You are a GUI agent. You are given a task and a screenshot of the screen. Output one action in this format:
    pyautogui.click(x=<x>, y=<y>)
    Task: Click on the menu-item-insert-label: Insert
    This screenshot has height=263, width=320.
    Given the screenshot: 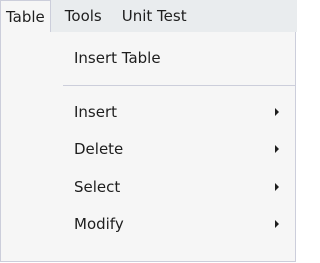 What is the action you would take?
    pyautogui.click(x=96, y=112)
    